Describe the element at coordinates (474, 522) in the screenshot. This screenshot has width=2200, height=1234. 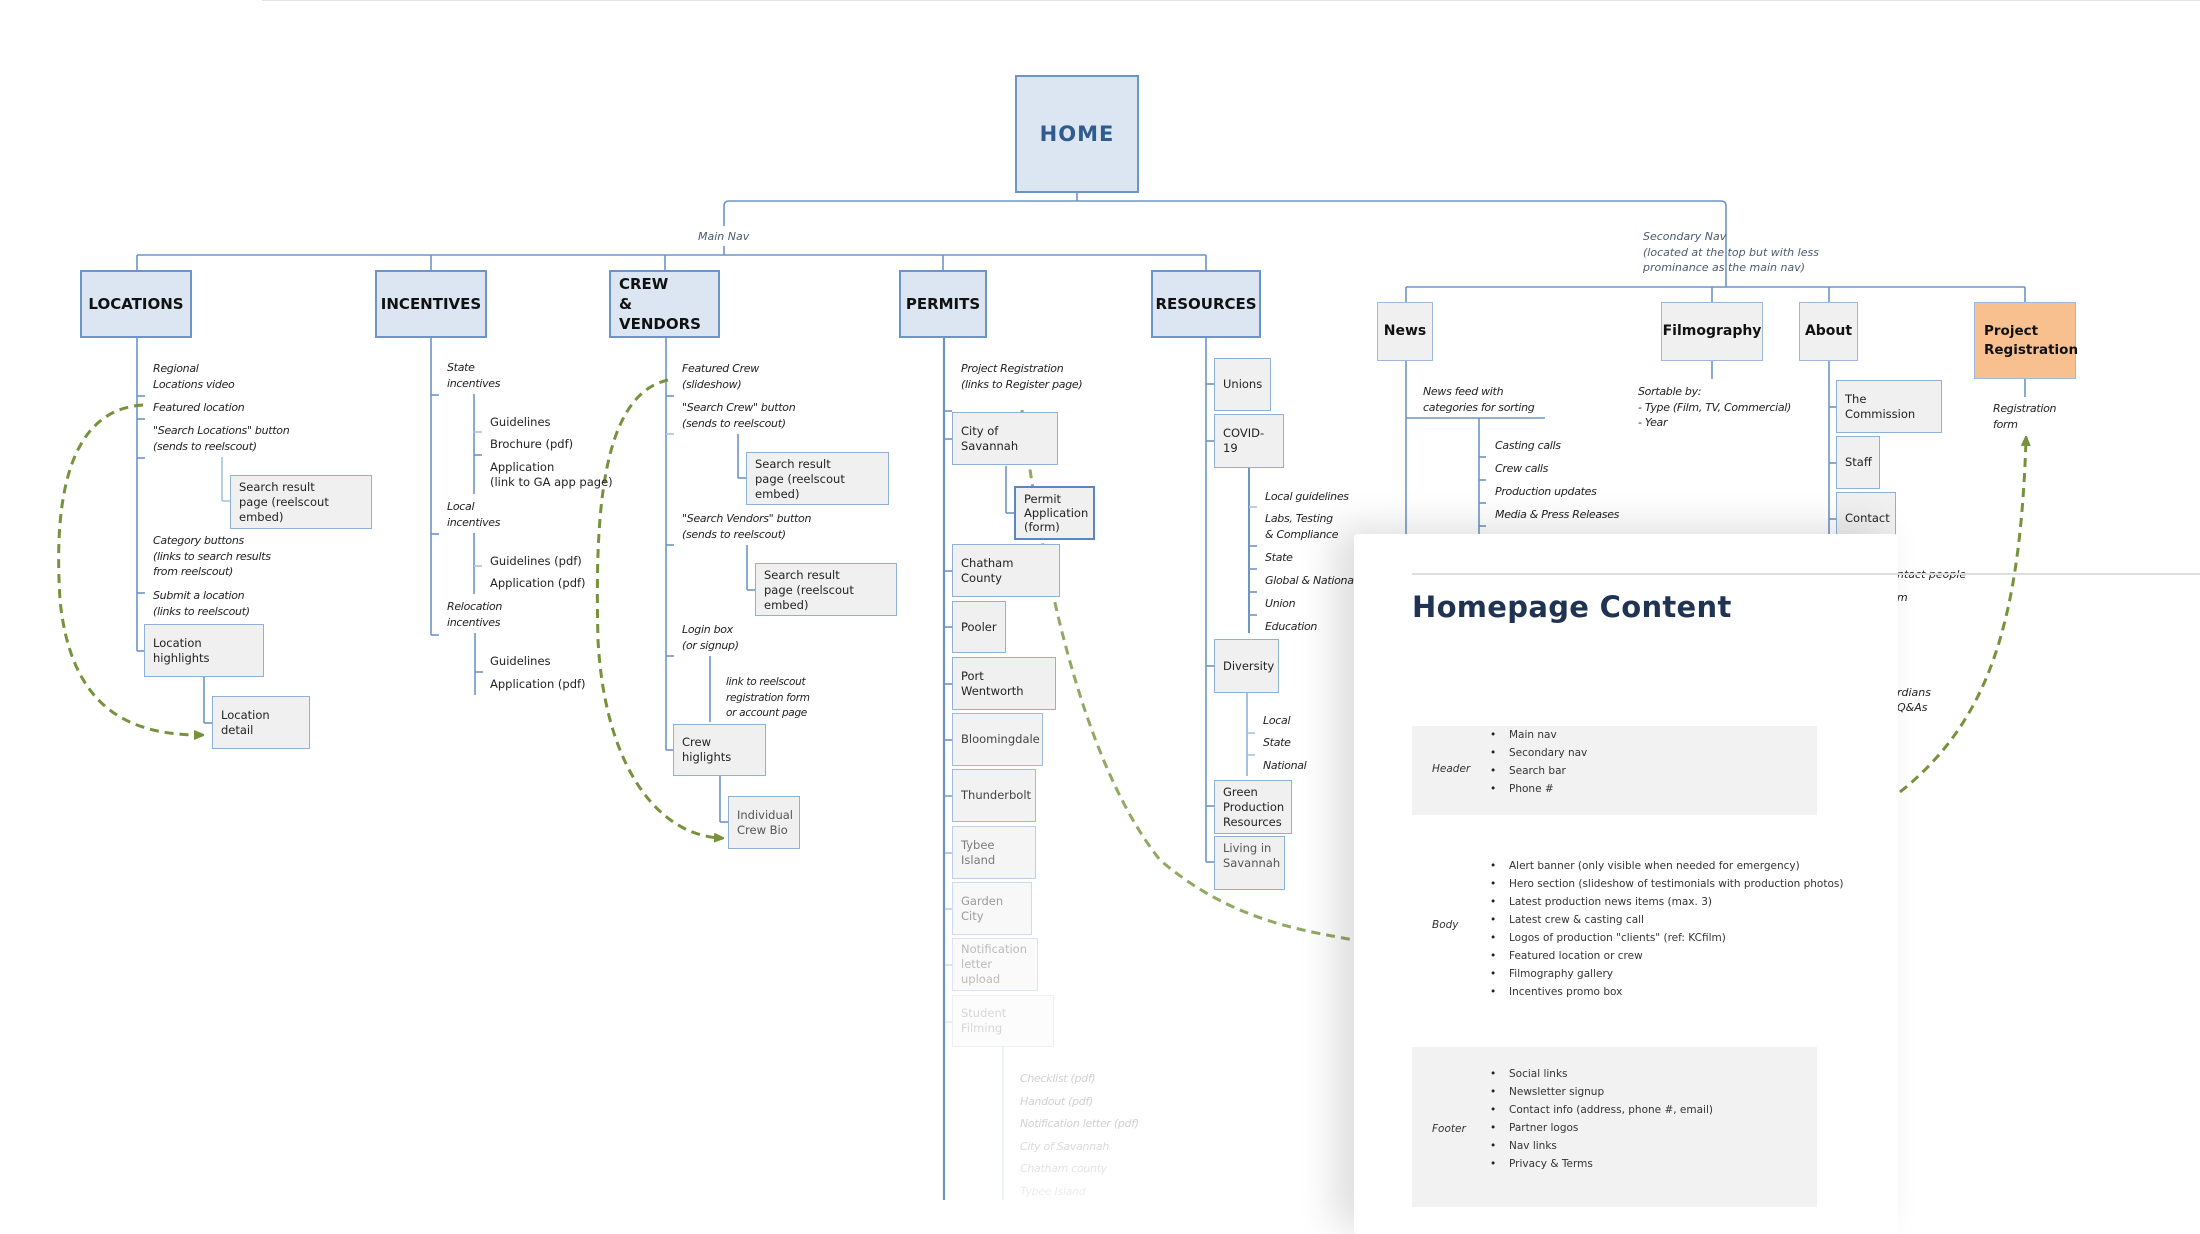
I see `note-line: incentives` at that location.